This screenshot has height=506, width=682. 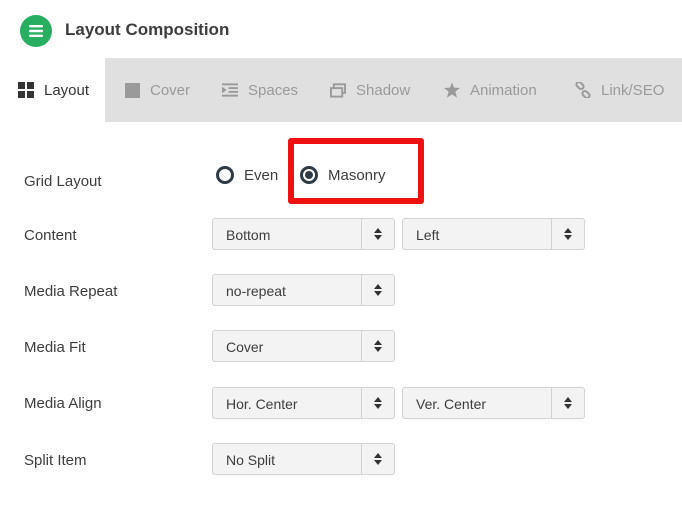 I want to click on grid-icon, so click(x=26, y=90).